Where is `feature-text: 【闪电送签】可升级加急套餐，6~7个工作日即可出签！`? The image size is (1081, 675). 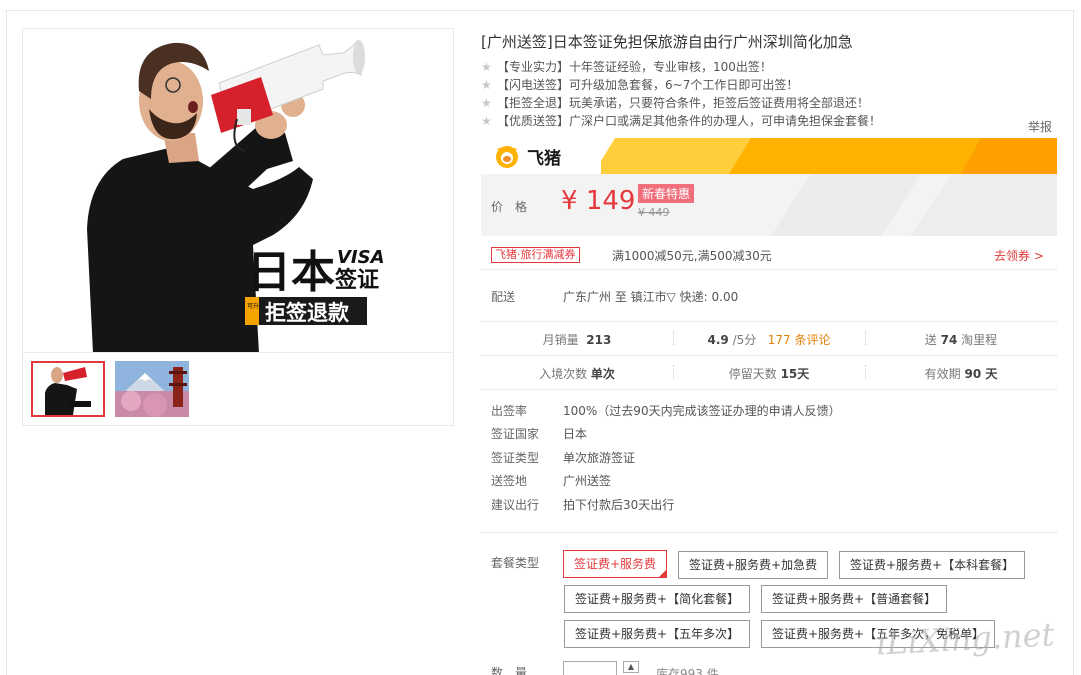 feature-text: 【闪电送签】可升级加急套餐，6~7个工作日即可出签！ is located at coordinates (648, 85).